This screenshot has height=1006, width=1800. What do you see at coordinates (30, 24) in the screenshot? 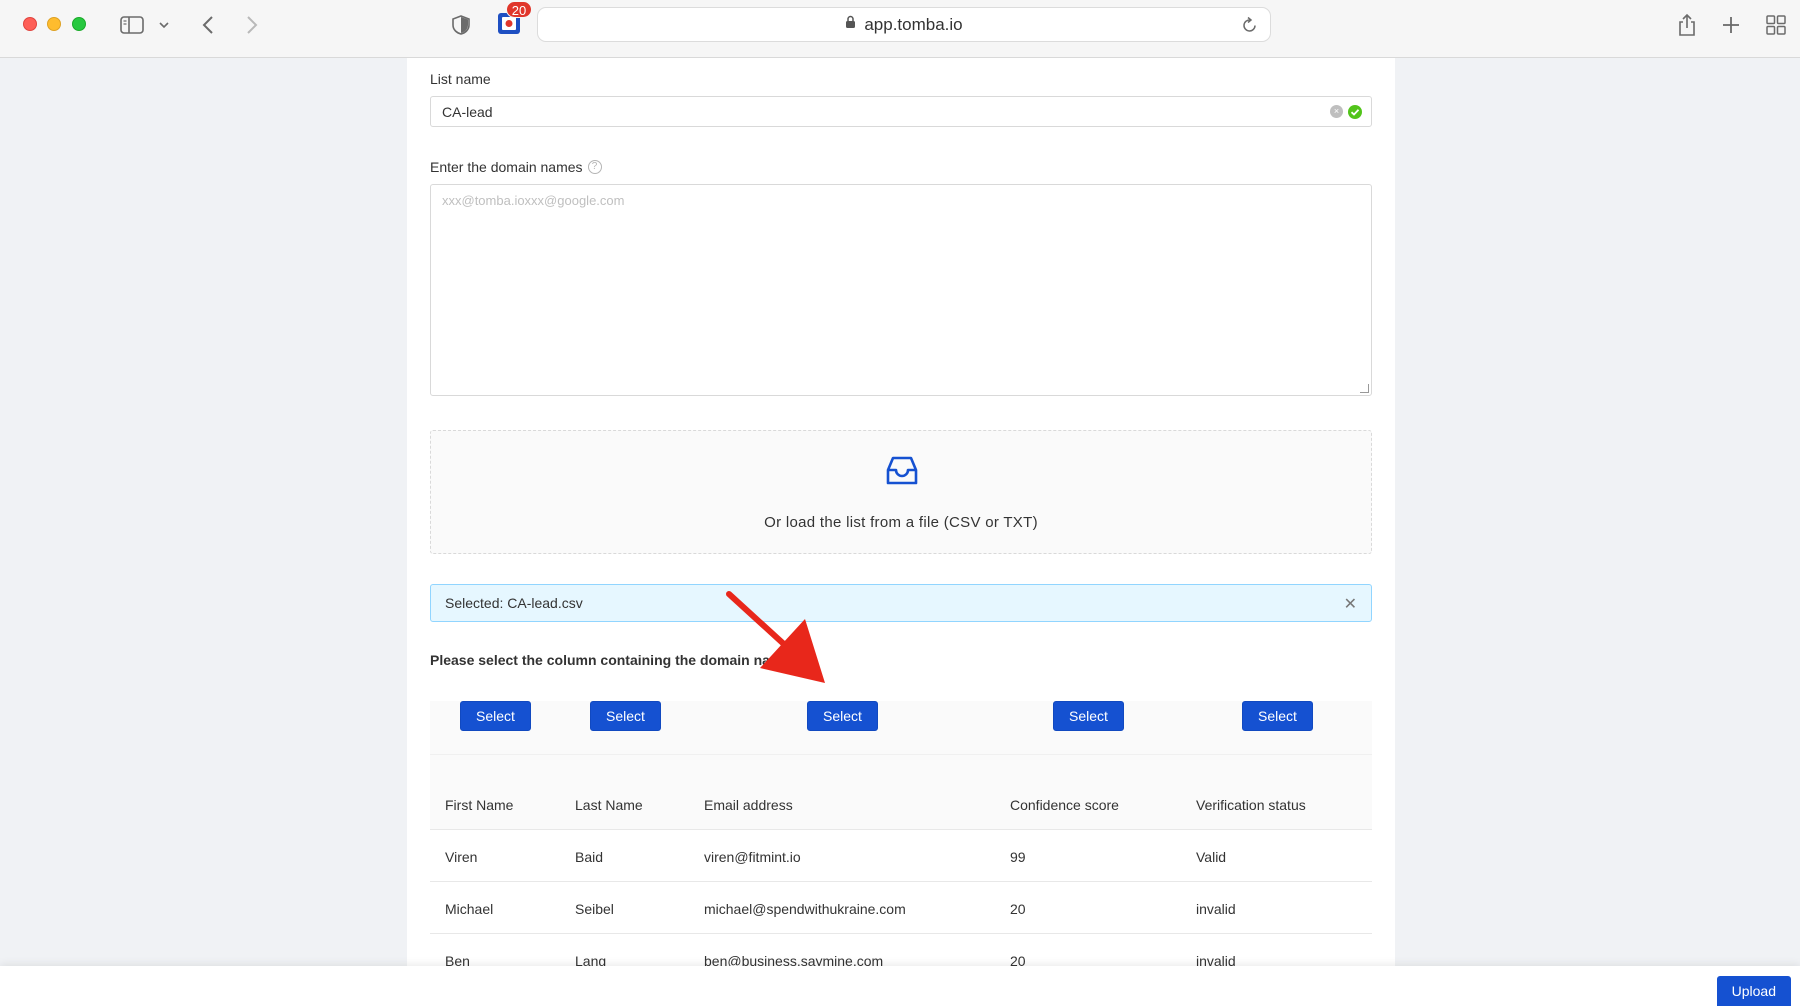
I see `close-window-button` at bounding box center [30, 24].